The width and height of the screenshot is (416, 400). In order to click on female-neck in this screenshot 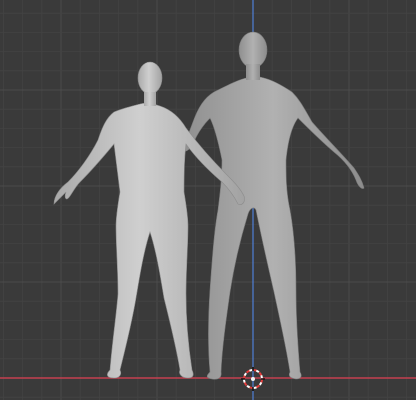, I will do `click(150, 99)`.